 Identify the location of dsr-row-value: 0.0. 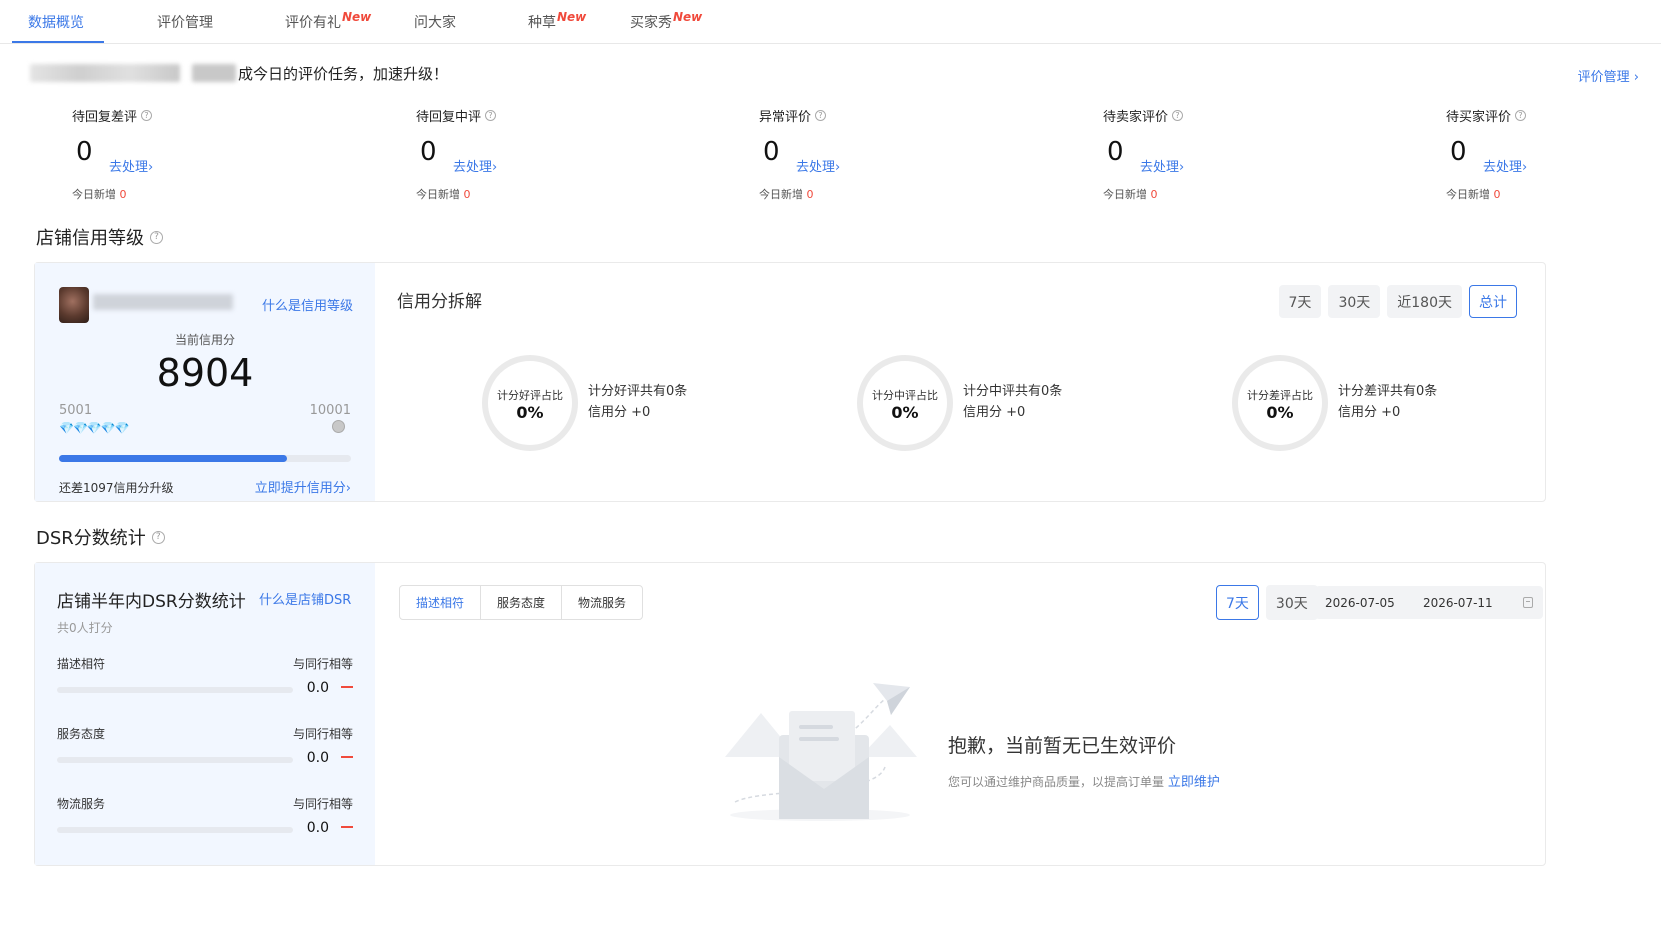
(317, 758).